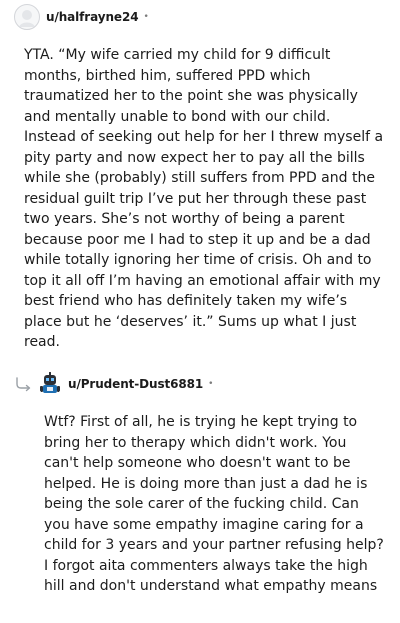 The width and height of the screenshot is (400, 623). Describe the element at coordinates (92, 17) in the screenshot. I see `comment-author: u/halfrayne24` at that location.